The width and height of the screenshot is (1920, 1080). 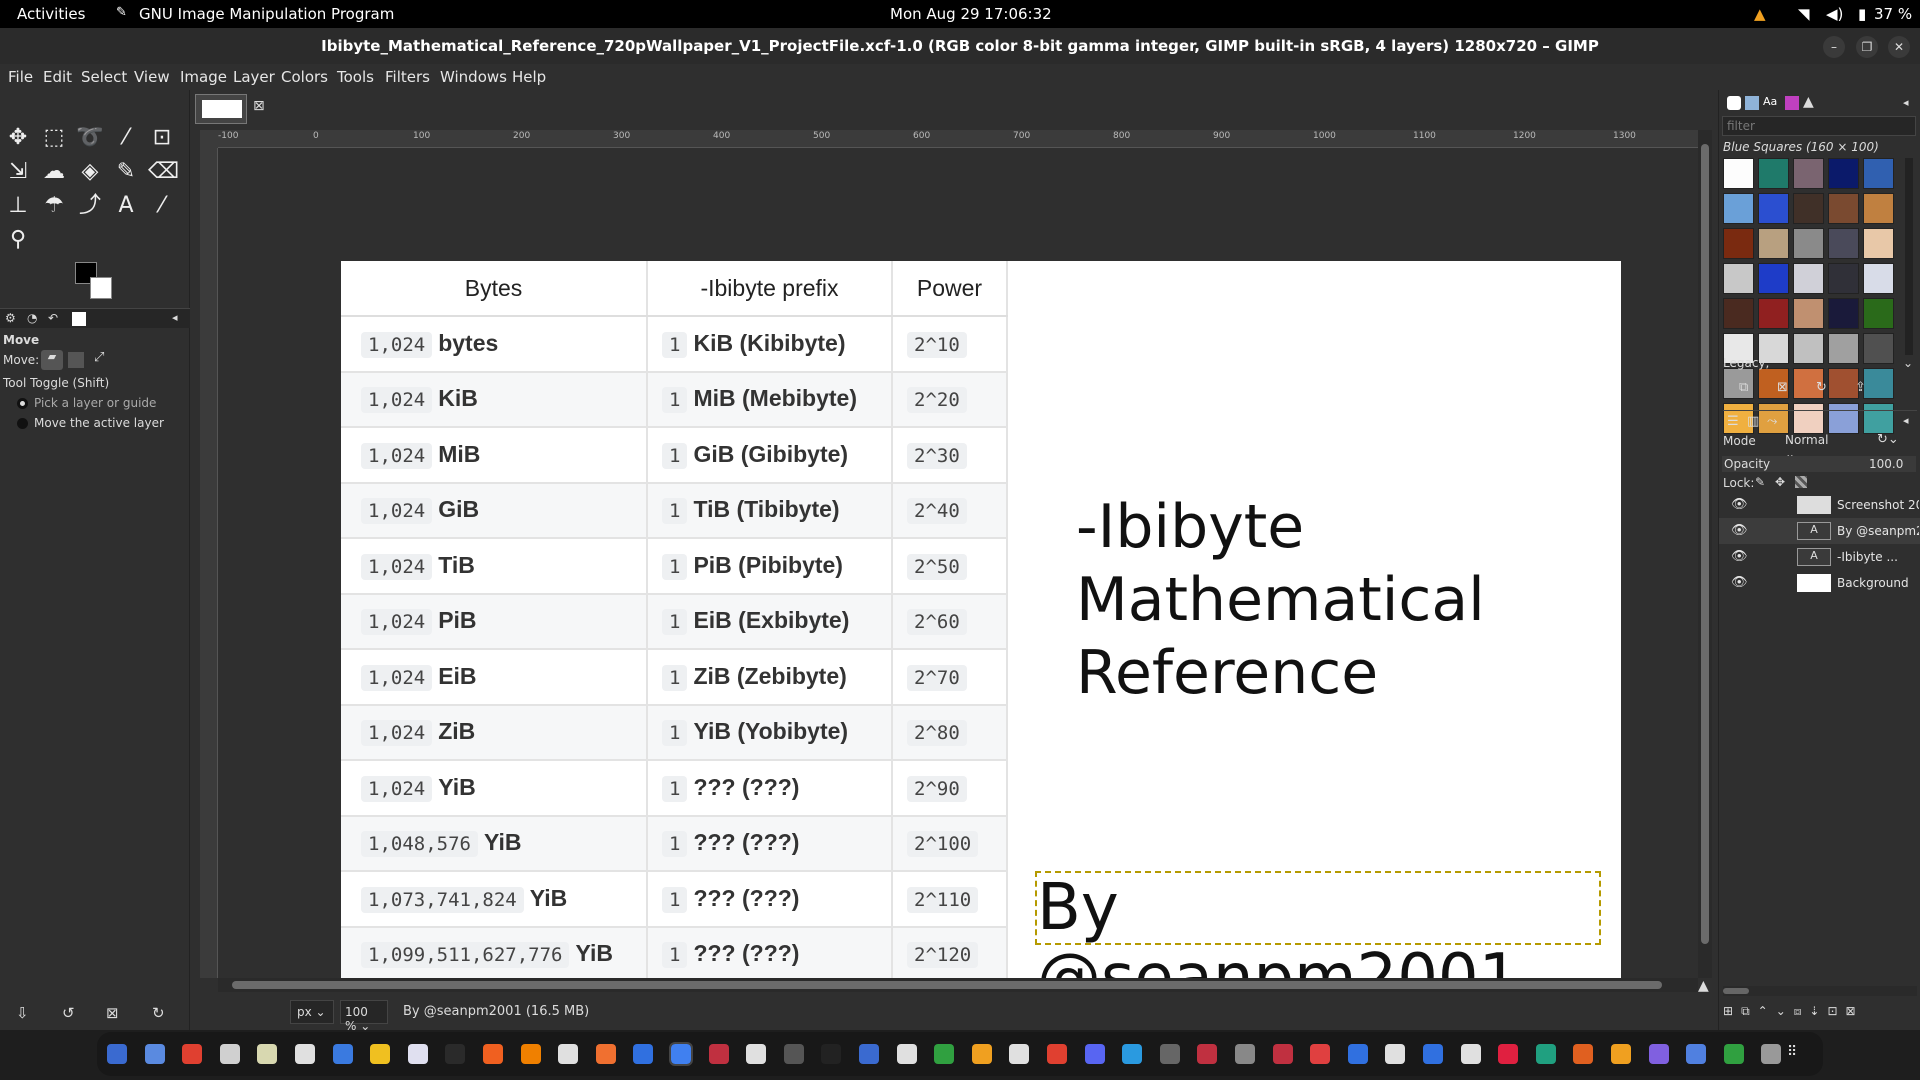 What do you see at coordinates (10, 318) in the screenshot?
I see `tool-options-tab-icon: ⚙` at bounding box center [10, 318].